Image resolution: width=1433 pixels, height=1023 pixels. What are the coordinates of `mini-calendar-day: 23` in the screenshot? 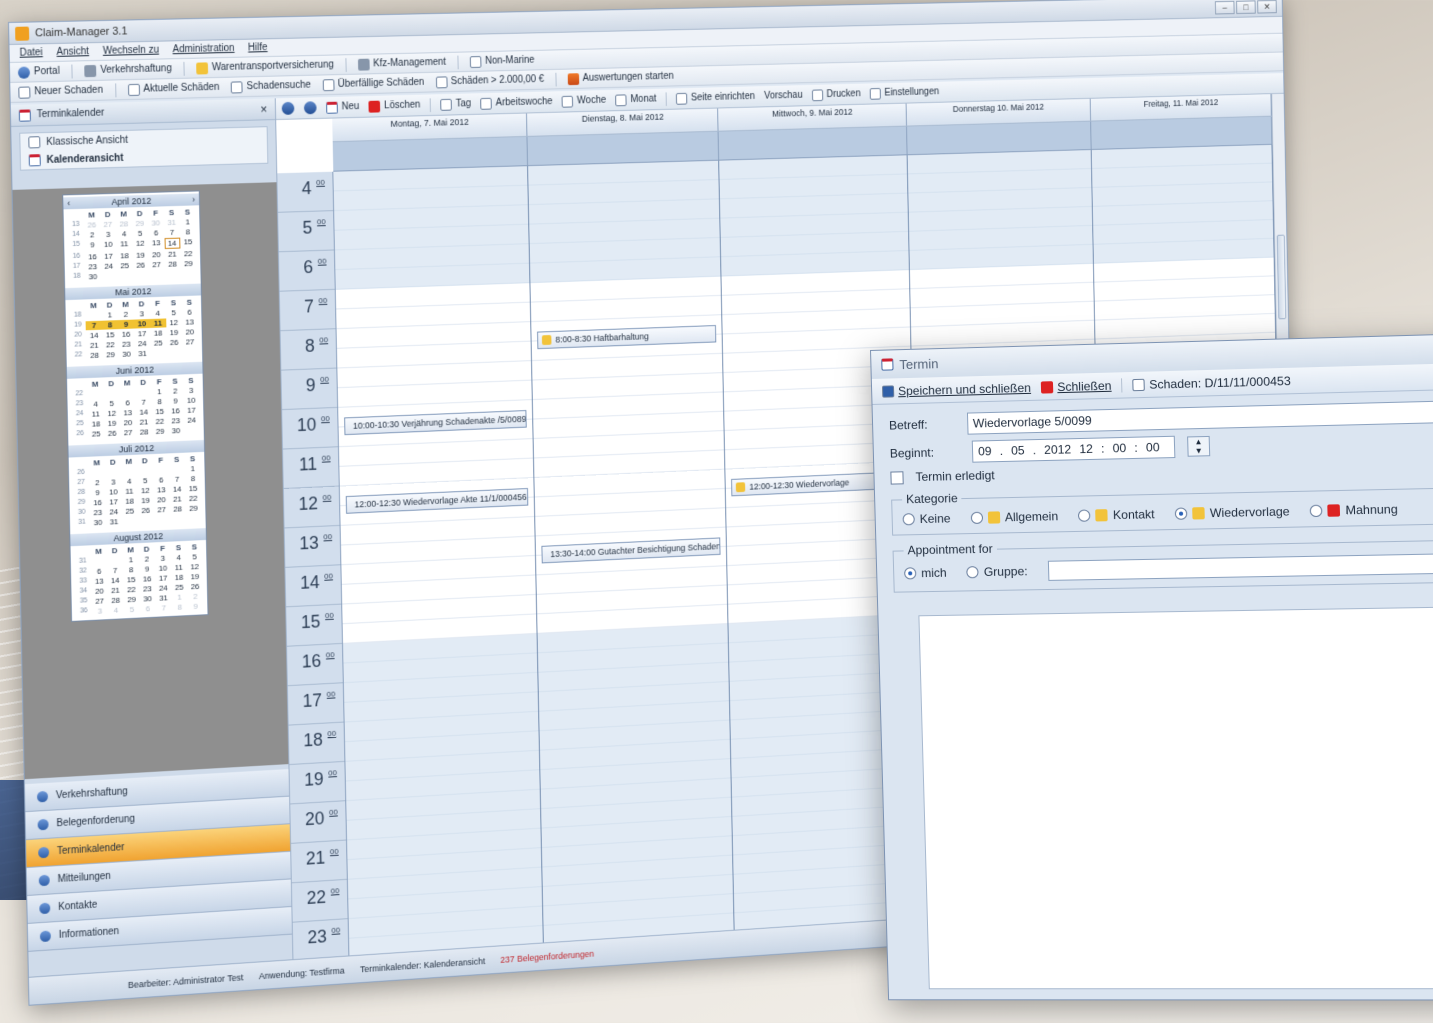 It's located at (126, 344).